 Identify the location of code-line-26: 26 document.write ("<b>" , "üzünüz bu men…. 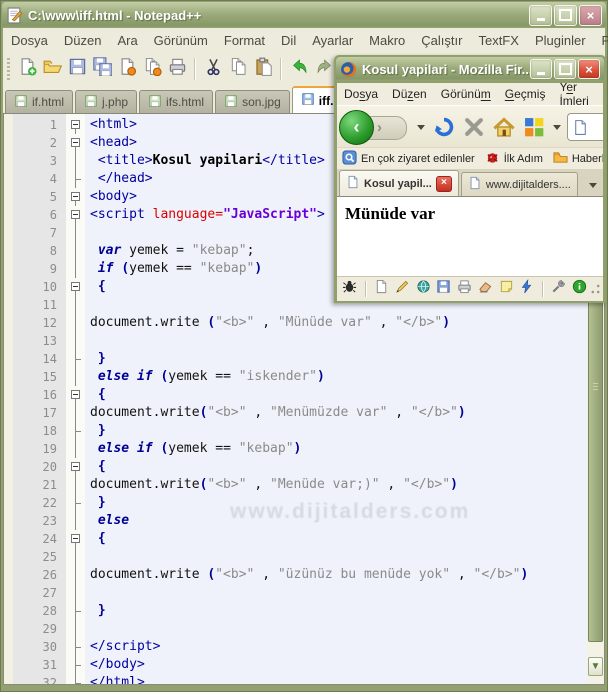
(295, 575).